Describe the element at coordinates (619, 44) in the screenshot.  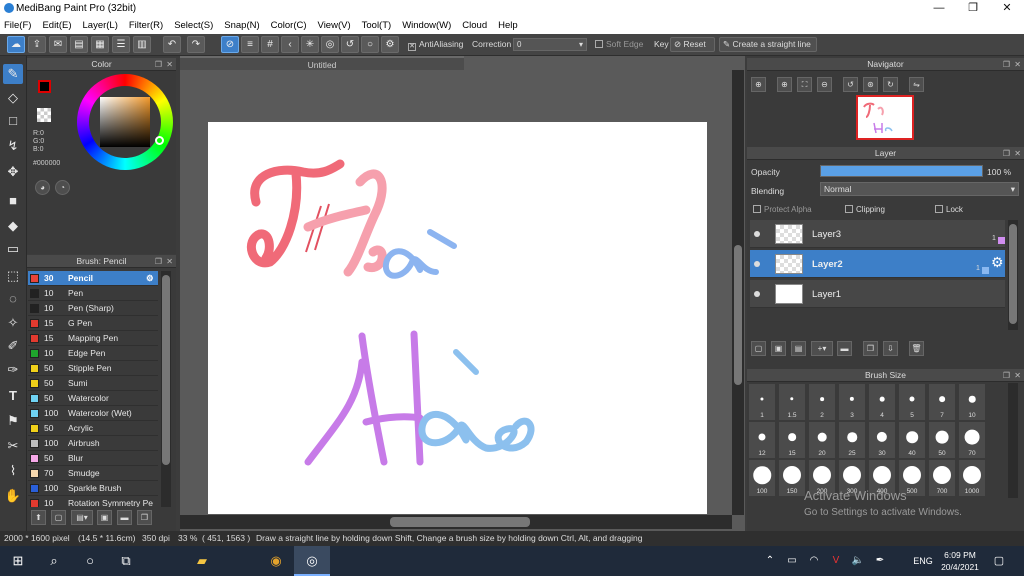
I see `soft-edge-toggle: Soft Edge` at that location.